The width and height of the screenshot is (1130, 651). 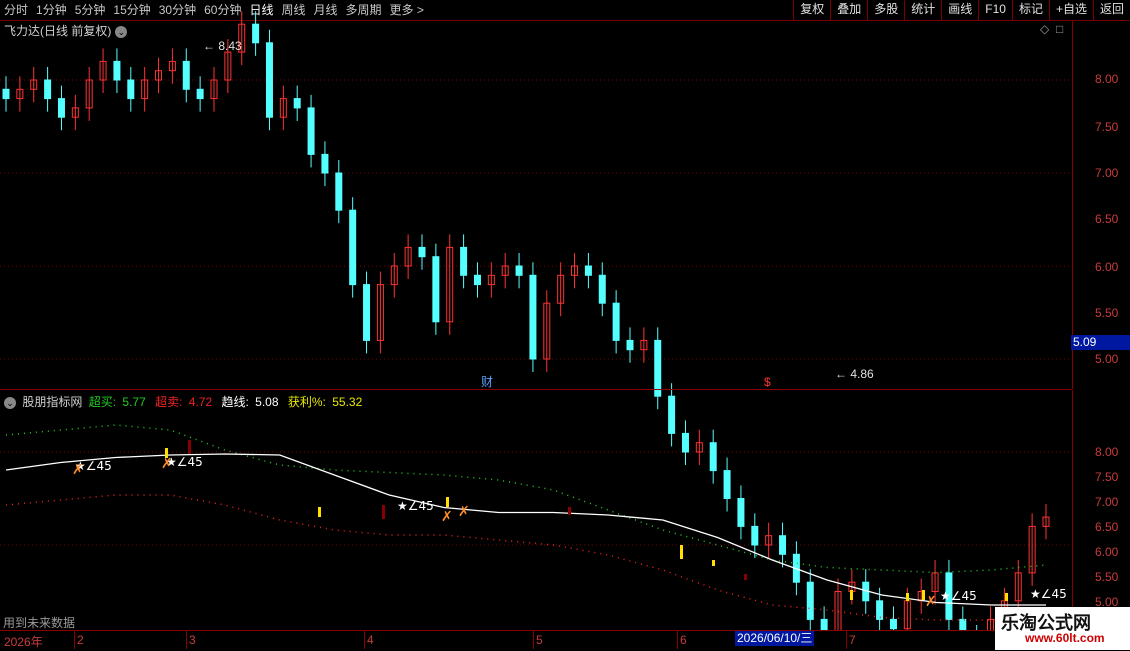 I want to click on indicator-axis: 8.00 7.50 7.00 6.50 6.00 5.50 5.00, so click(x=1101, y=510).